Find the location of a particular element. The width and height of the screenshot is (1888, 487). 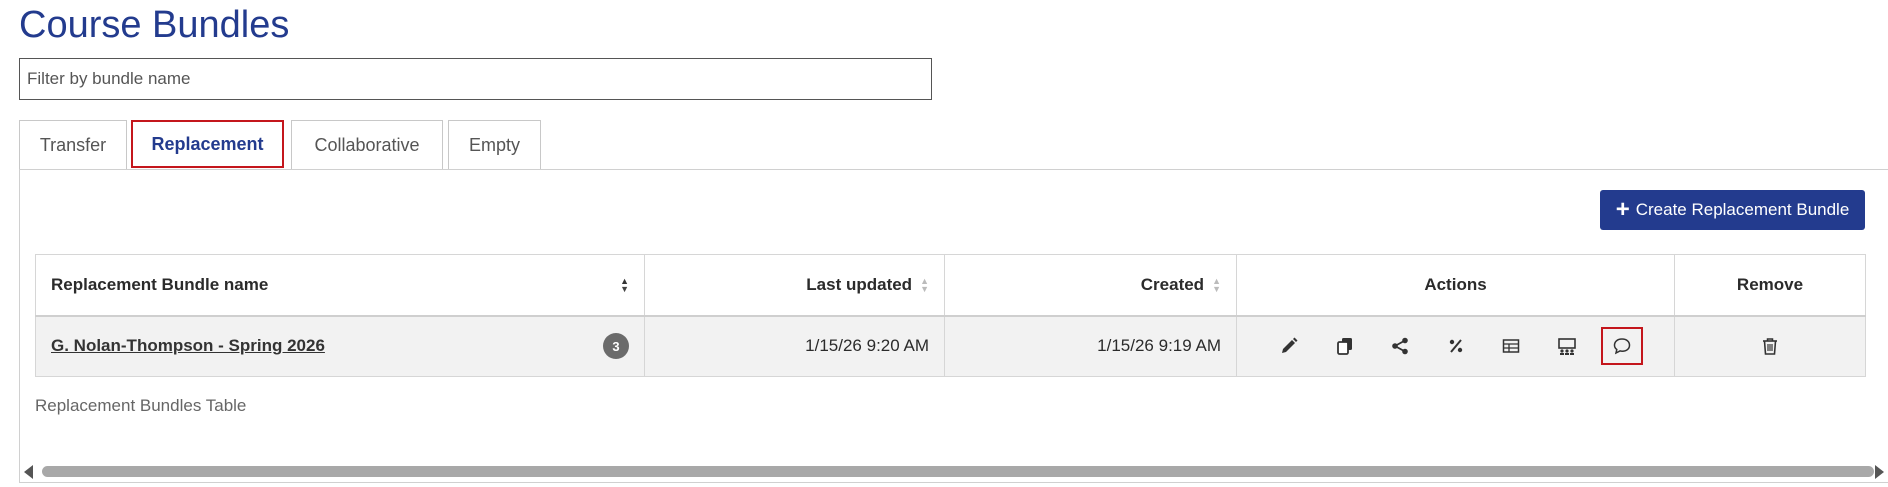

column-header-actions: Actions is located at coordinates (1455, 285).